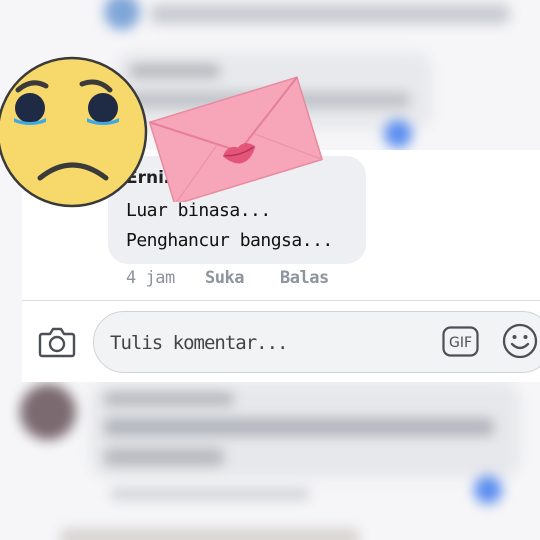  I want to click on smiley-icon, so click(520, 341).